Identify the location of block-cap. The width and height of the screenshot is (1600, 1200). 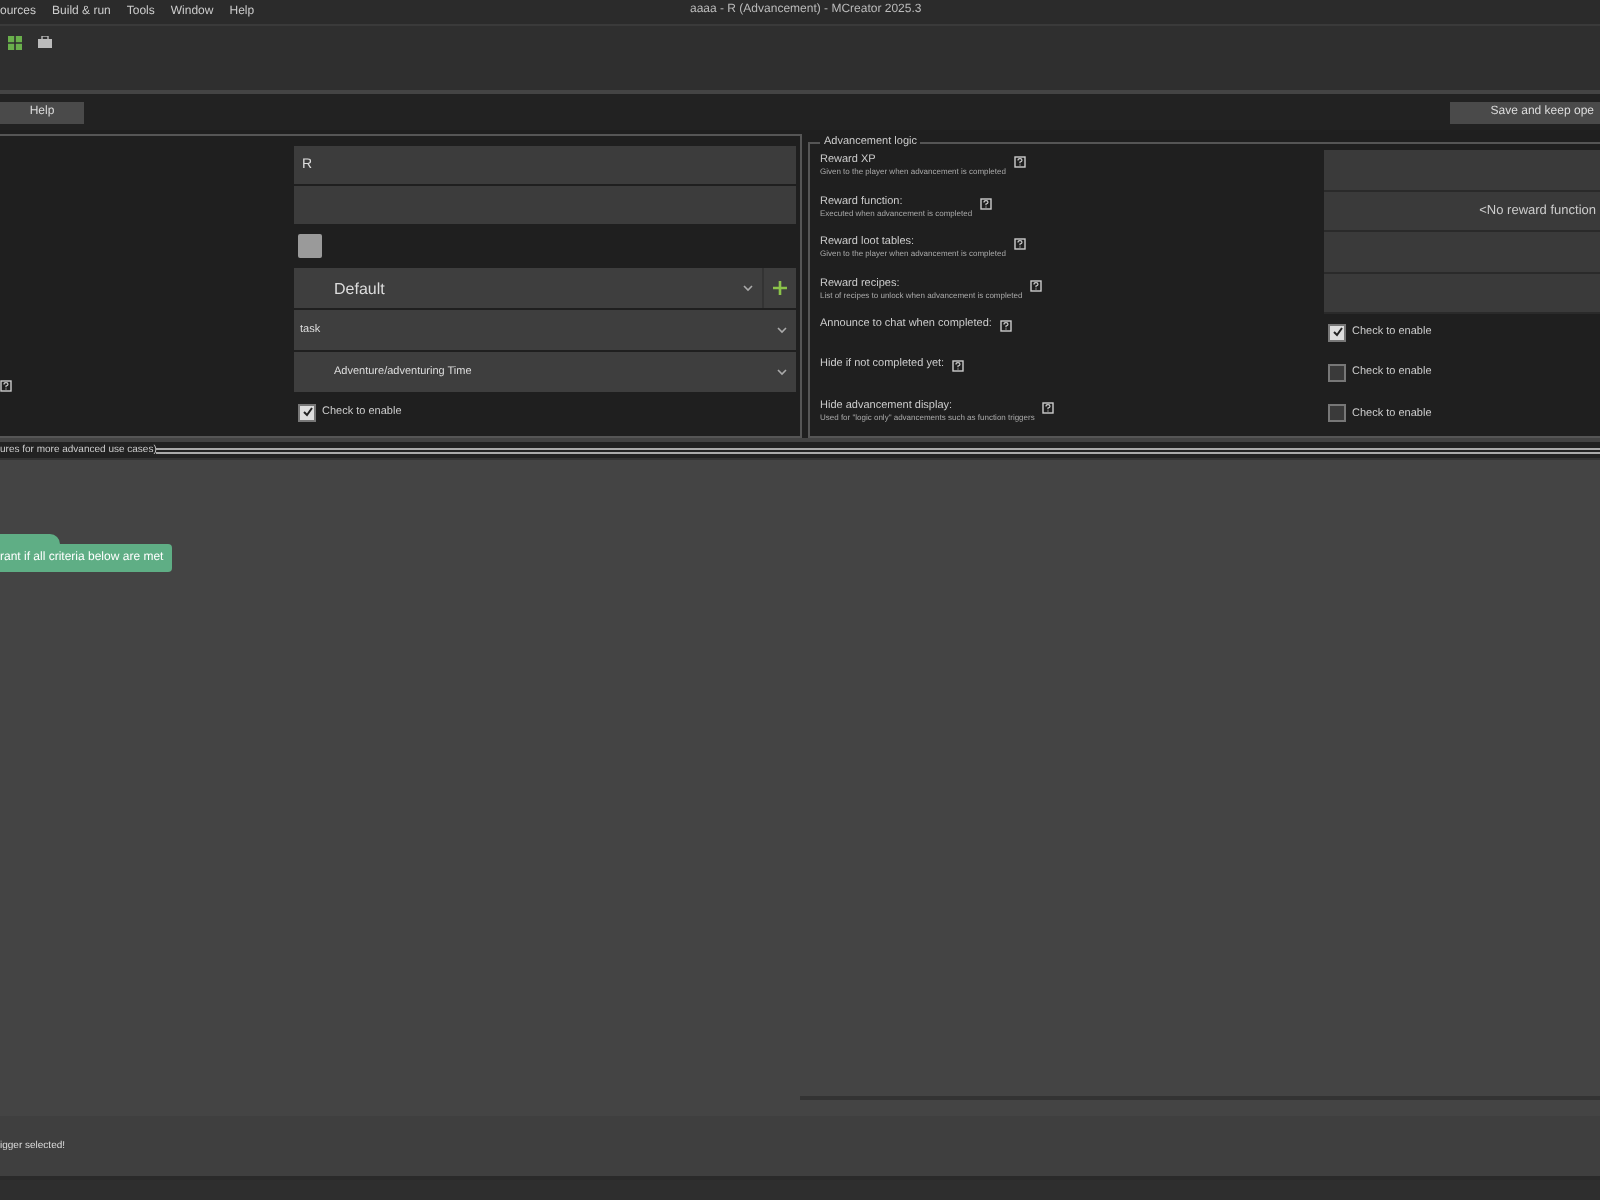
(30, 539).